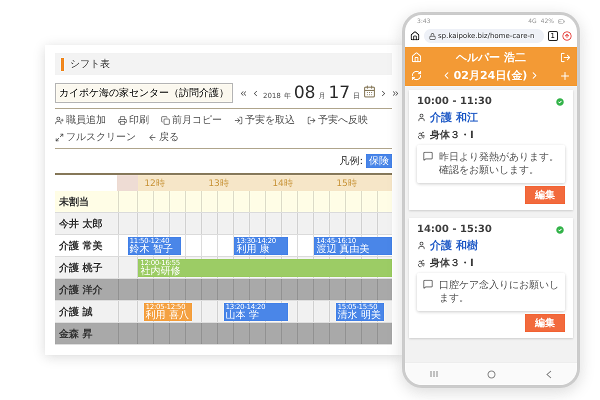 The image size is (600, 400). I want to click on recent-apps-icon, so click(434, 374).